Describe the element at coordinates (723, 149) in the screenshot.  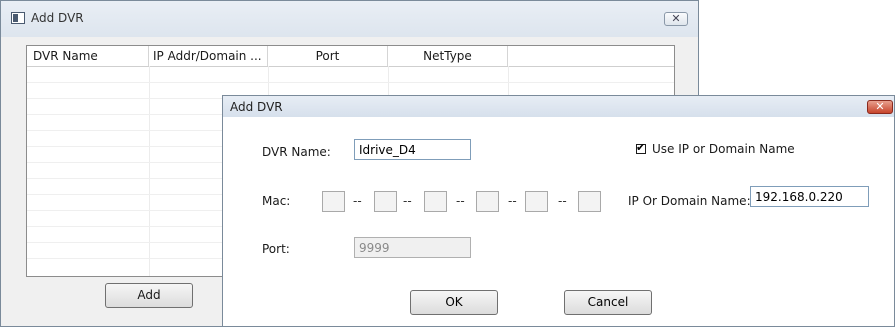
I see `use-ip-label: Use IP or Domain Name` at that location.